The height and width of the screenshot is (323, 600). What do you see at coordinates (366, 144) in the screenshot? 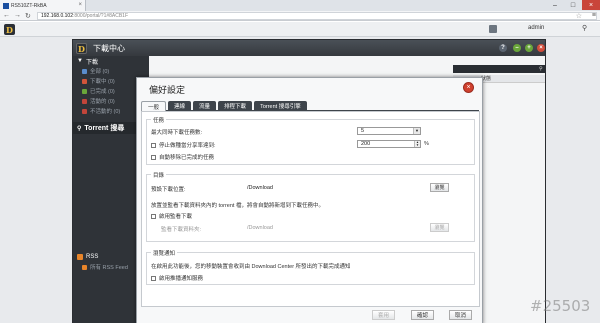
I see `seed-limit-value: 200` at bounding box center [366, 144].